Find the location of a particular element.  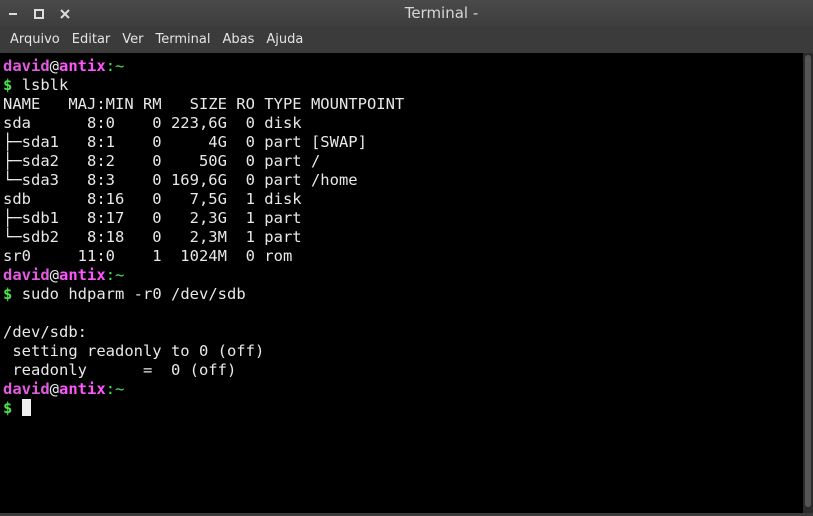

menu-abas: Abas is located at coordinates (238, 39).